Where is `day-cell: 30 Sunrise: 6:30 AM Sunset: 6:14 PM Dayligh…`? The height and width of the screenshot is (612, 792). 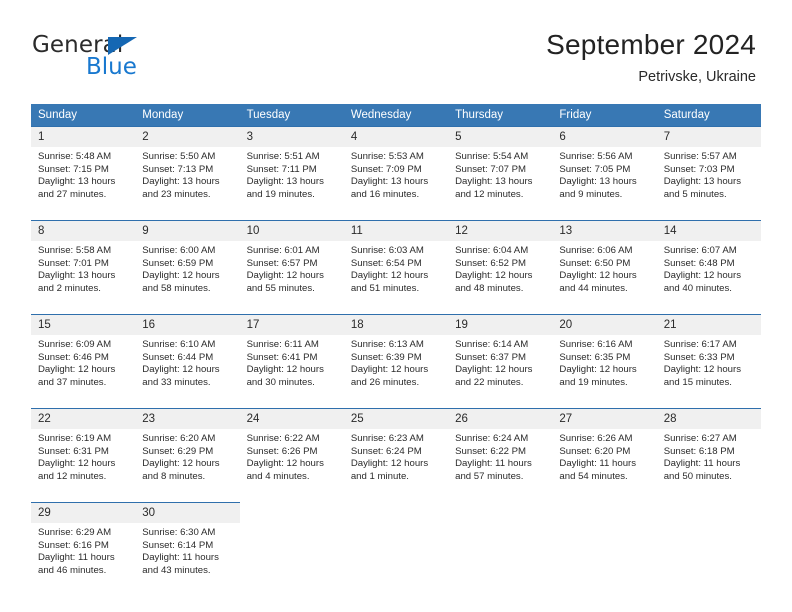
day-cell: 30 Sunrise: 6:30 AM Sunset: 6:14 PM Dayligh… is located at coordinates (187, 548).